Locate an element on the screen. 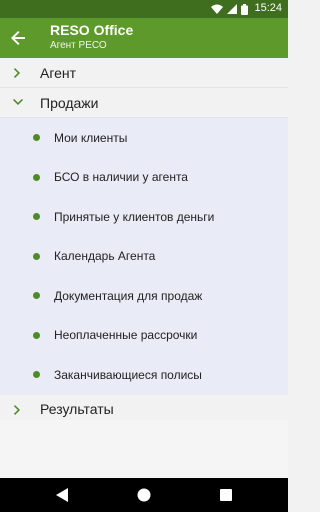 The image size is (320, 512). battery-icon is located at coordinates (244, 9).